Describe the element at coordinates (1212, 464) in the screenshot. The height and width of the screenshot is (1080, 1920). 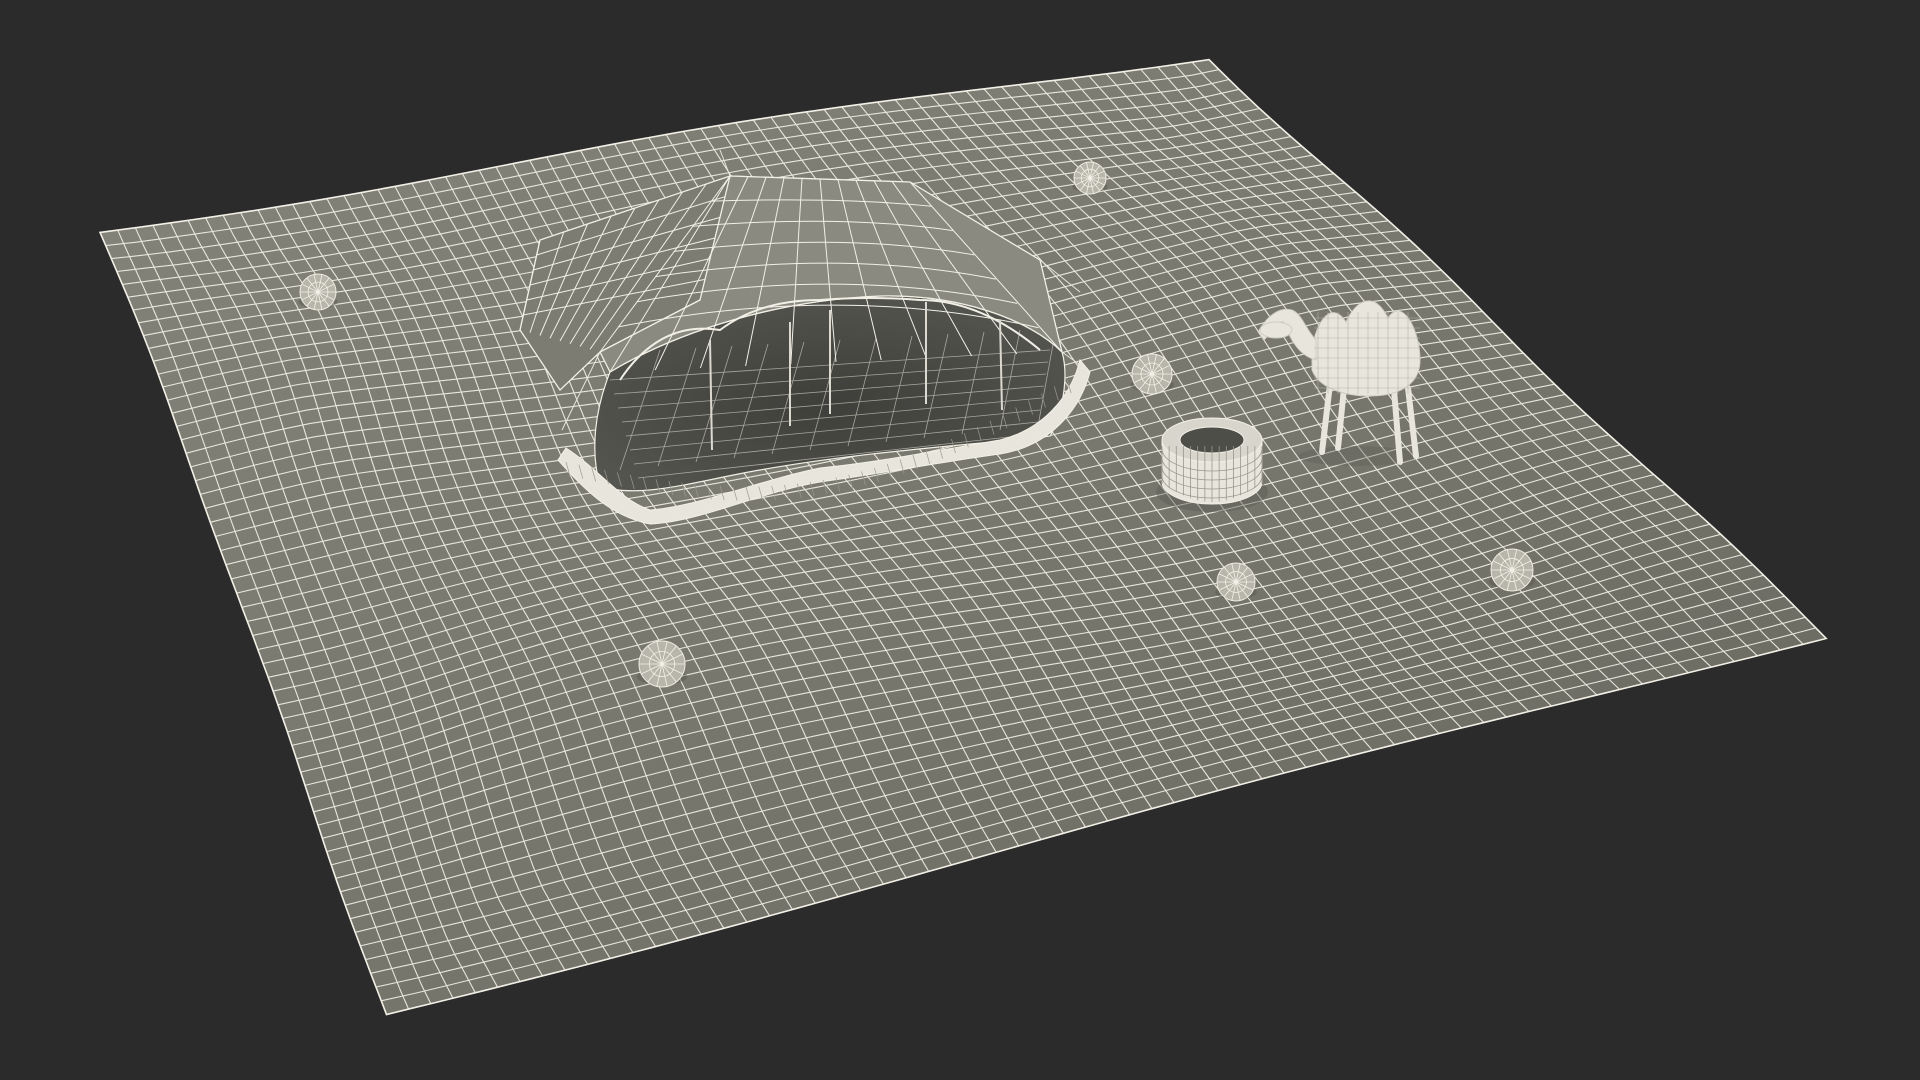
I see `well` at that location.